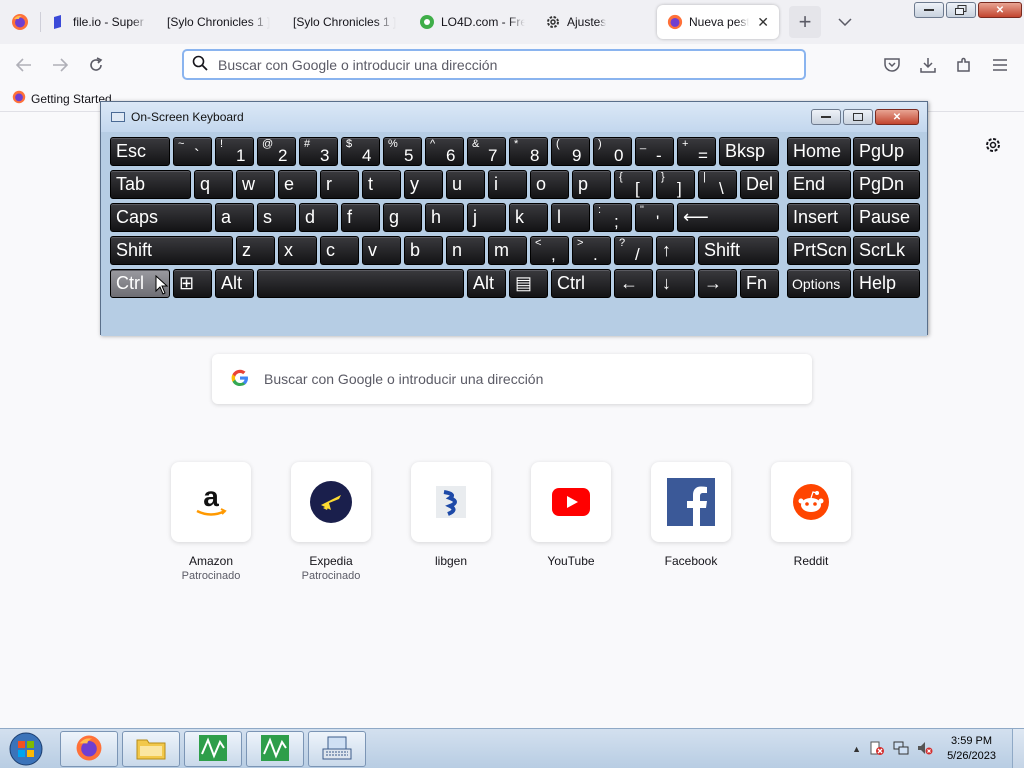 The height and width of the screenshot is (768, 1024). What do you see at coordinates (819, 151) in the screenshot?
I see `key-home: Home` at bounding box center [819, 151].